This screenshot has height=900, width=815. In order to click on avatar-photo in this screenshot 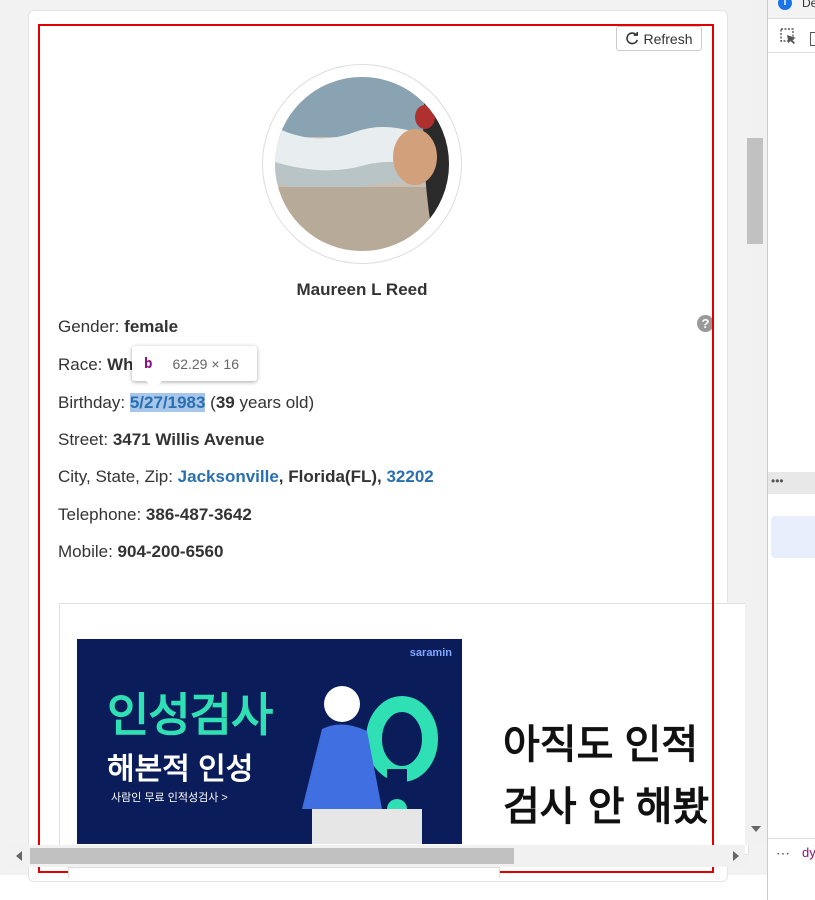, I will do `click(362, 164)`.